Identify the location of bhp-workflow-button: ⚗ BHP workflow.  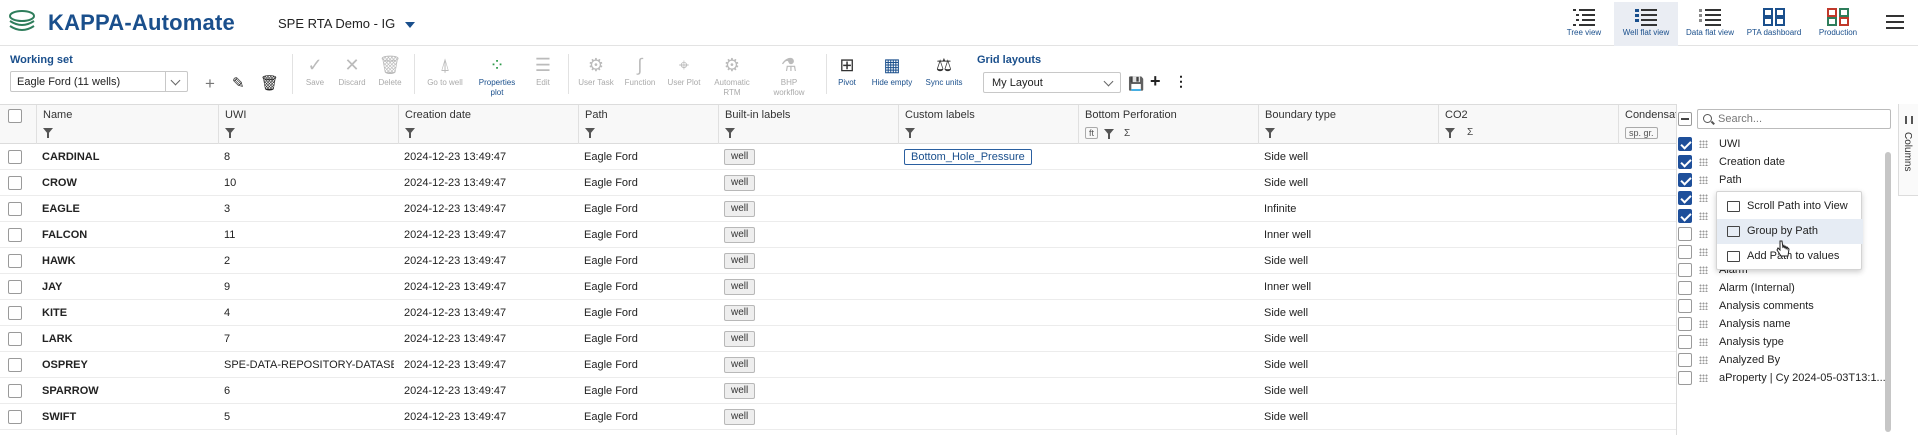
(789, 76).